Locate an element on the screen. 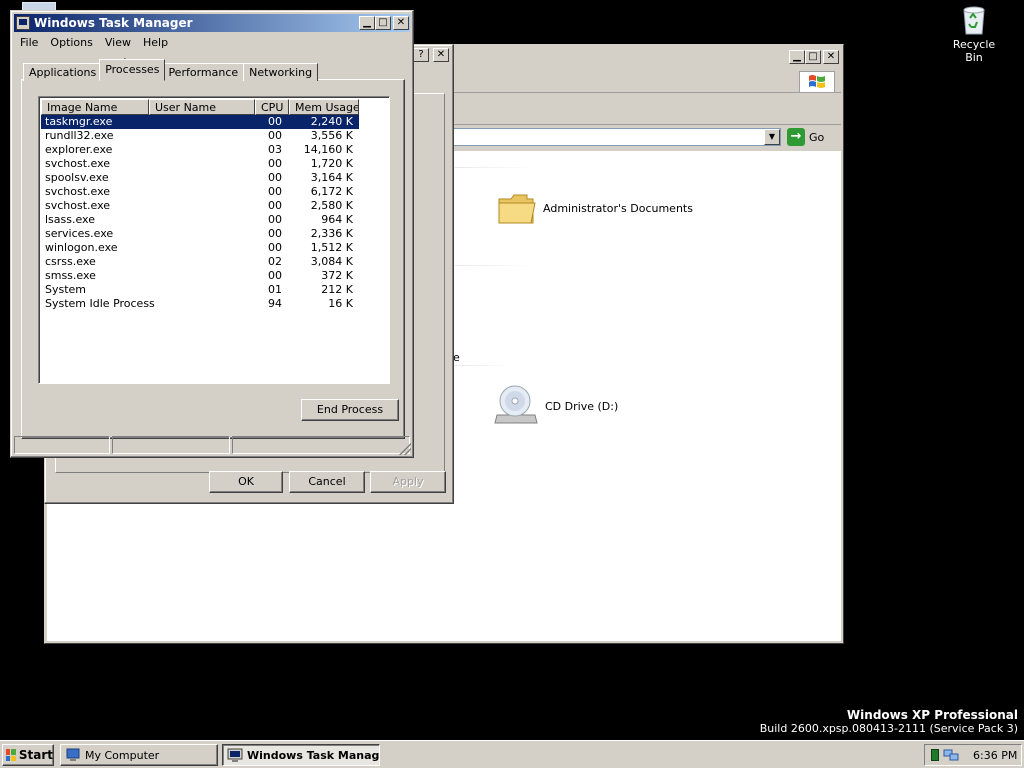 The image size is (1024, 768). address-dropdown-button: ▼ is located at coordinates (772, 137).